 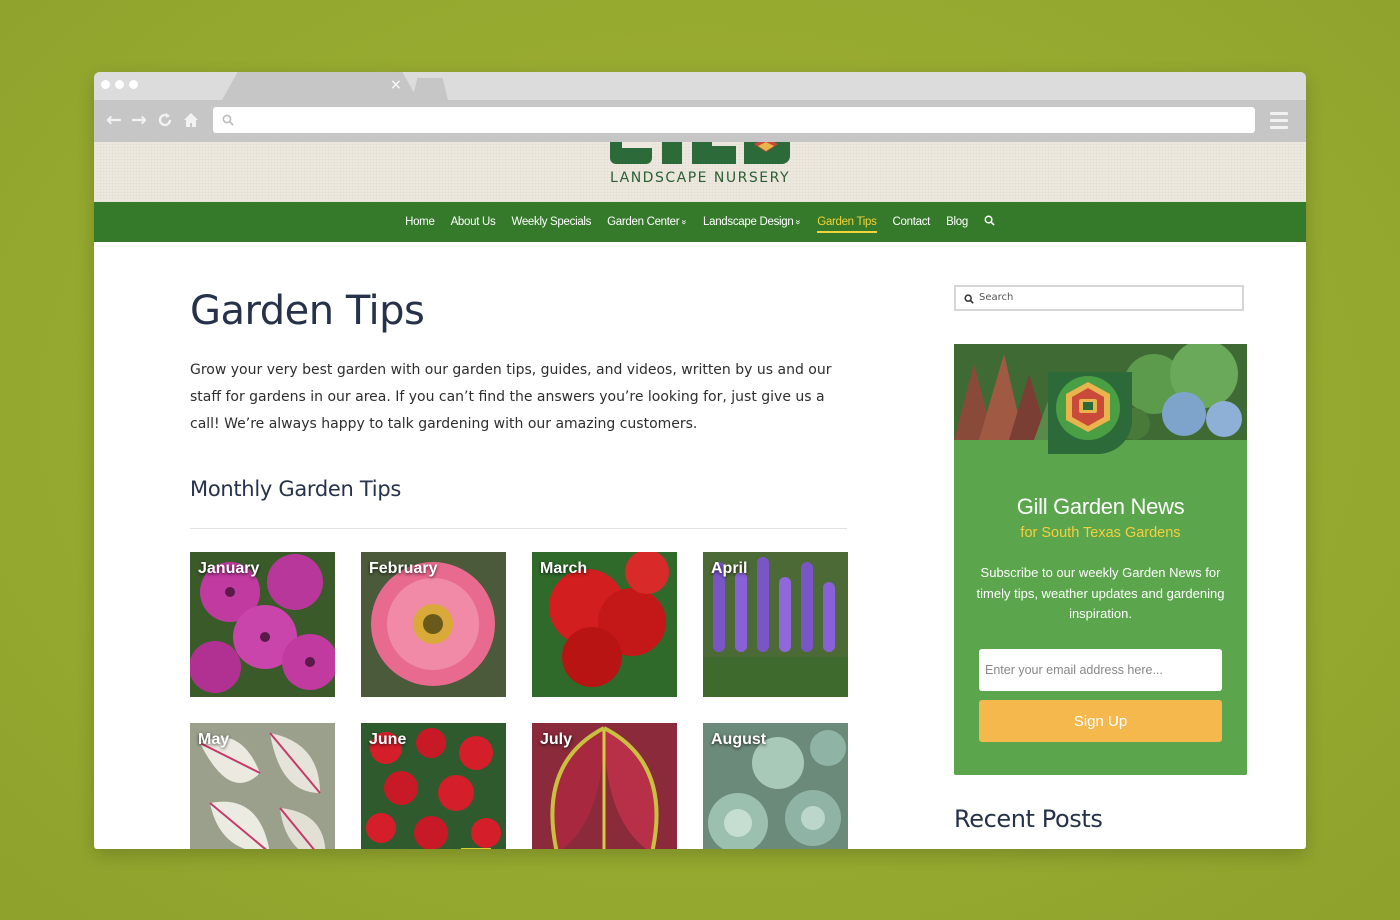 What do you see at coordinates (307, 311) in the screenshot?
I see `page-title: Garden Tips` at bounding box center [307, 311].